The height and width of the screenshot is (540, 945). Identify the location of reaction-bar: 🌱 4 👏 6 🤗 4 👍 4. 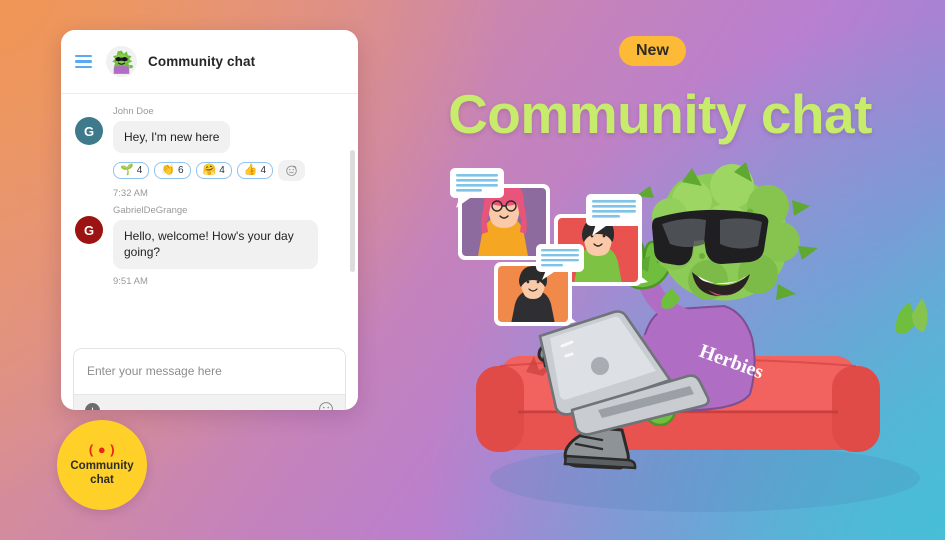
(209, 171).